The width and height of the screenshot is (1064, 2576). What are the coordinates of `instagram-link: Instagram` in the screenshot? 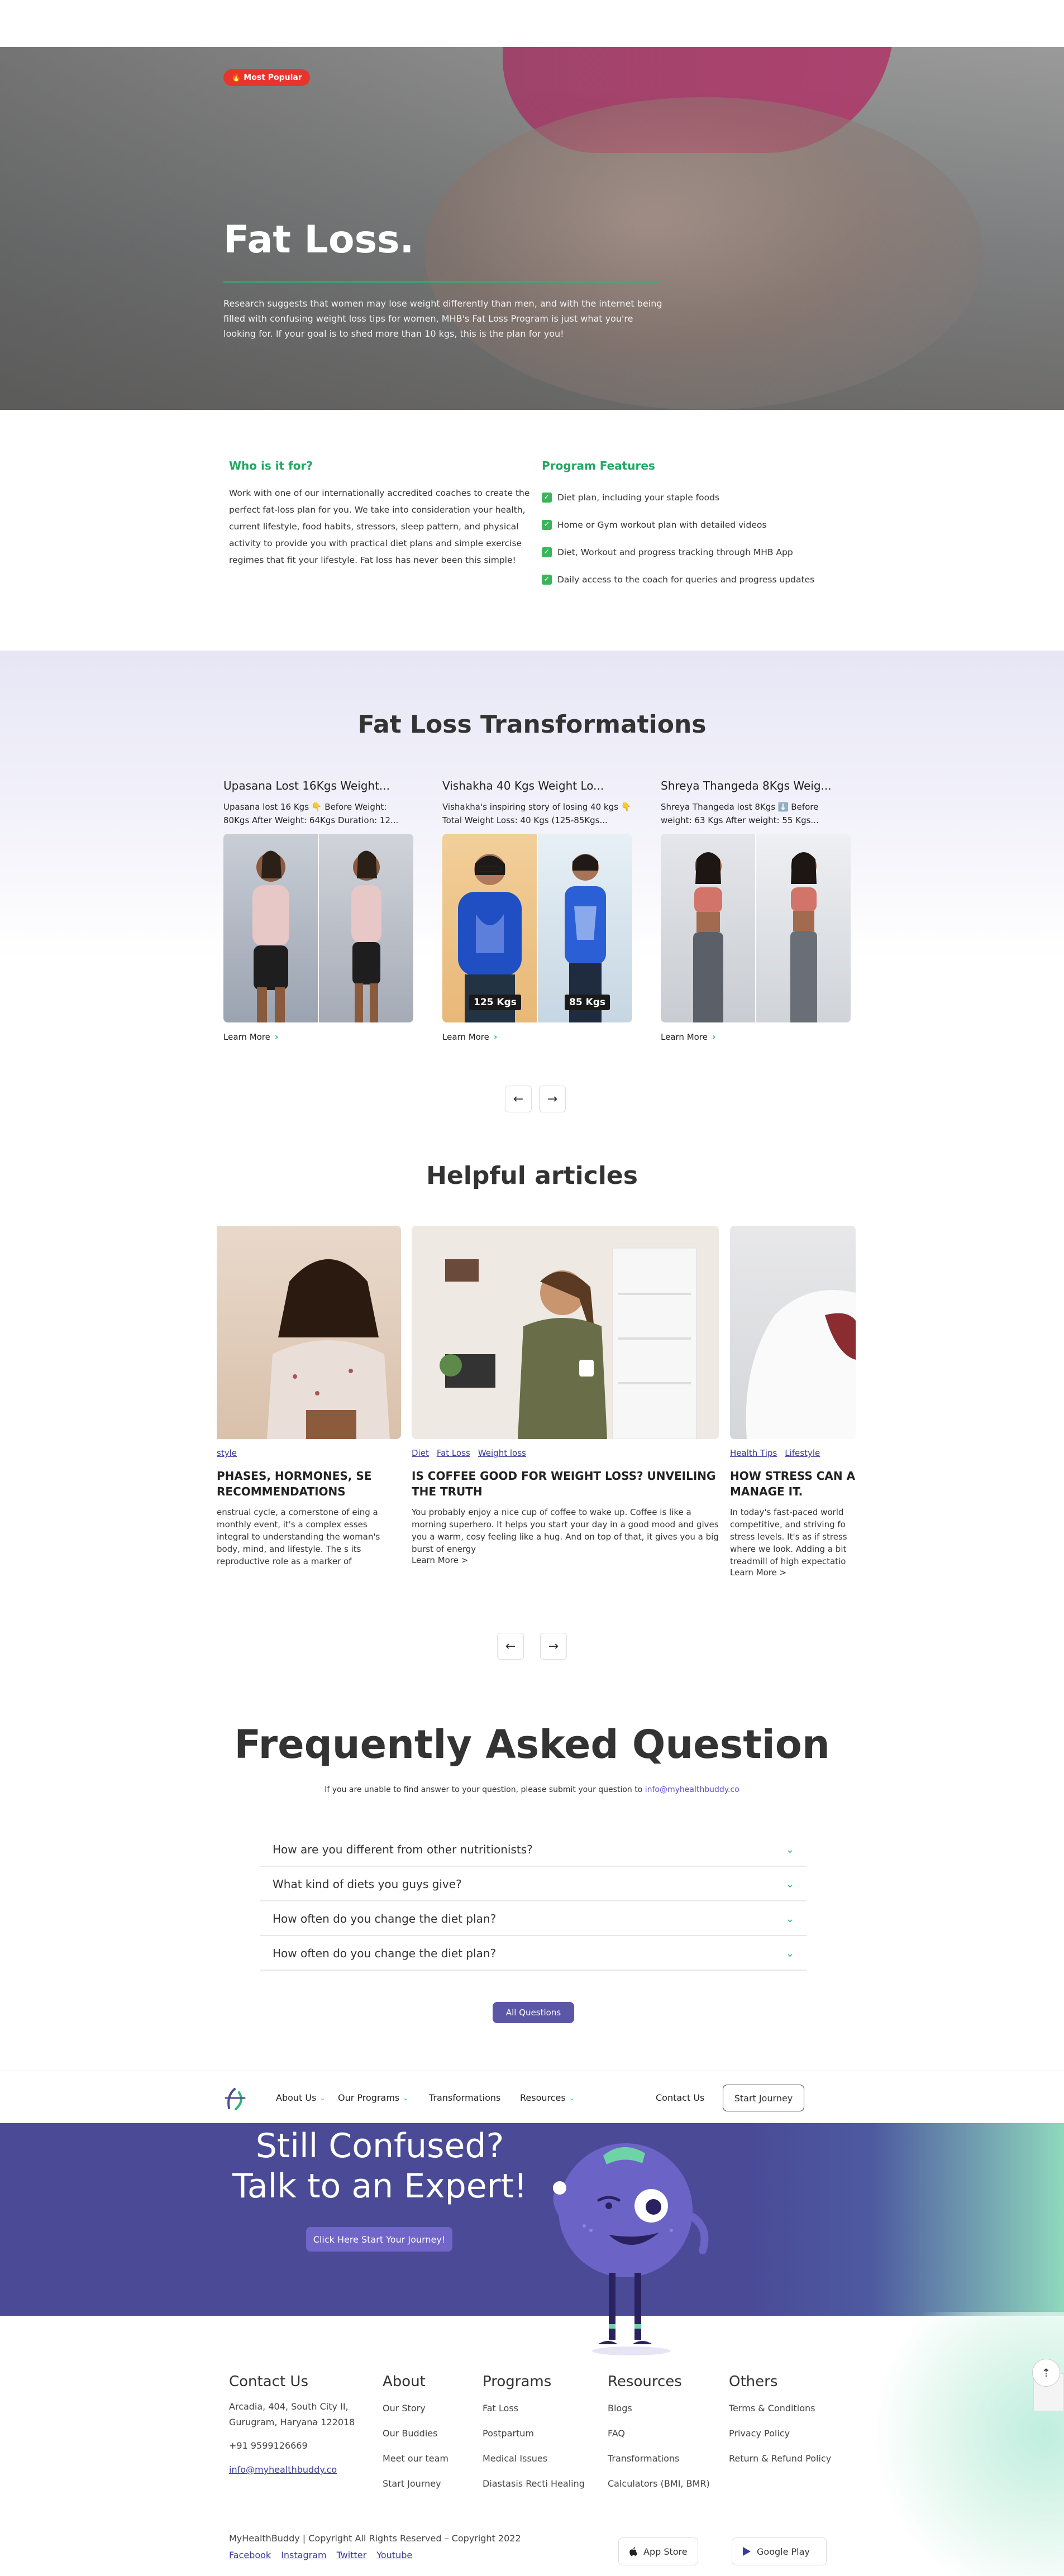 It's located at (303, 2555).